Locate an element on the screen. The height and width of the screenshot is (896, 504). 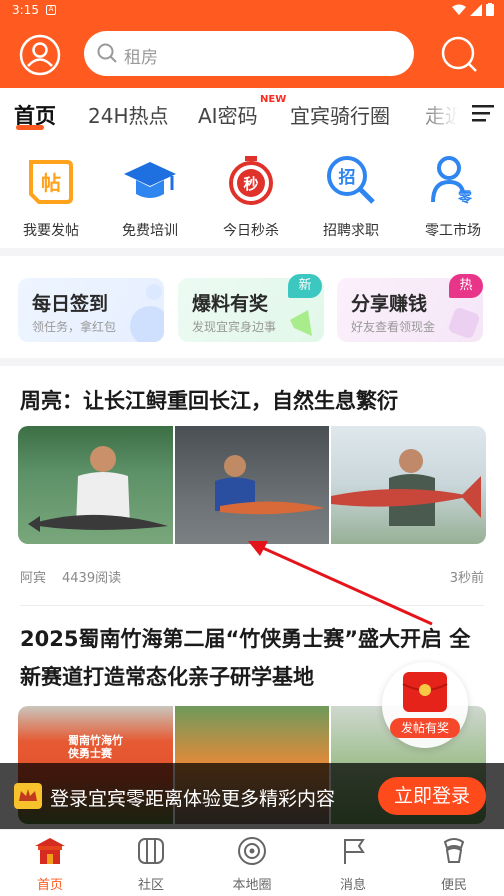
annotation-arrow is located at coordinates (340, 583).